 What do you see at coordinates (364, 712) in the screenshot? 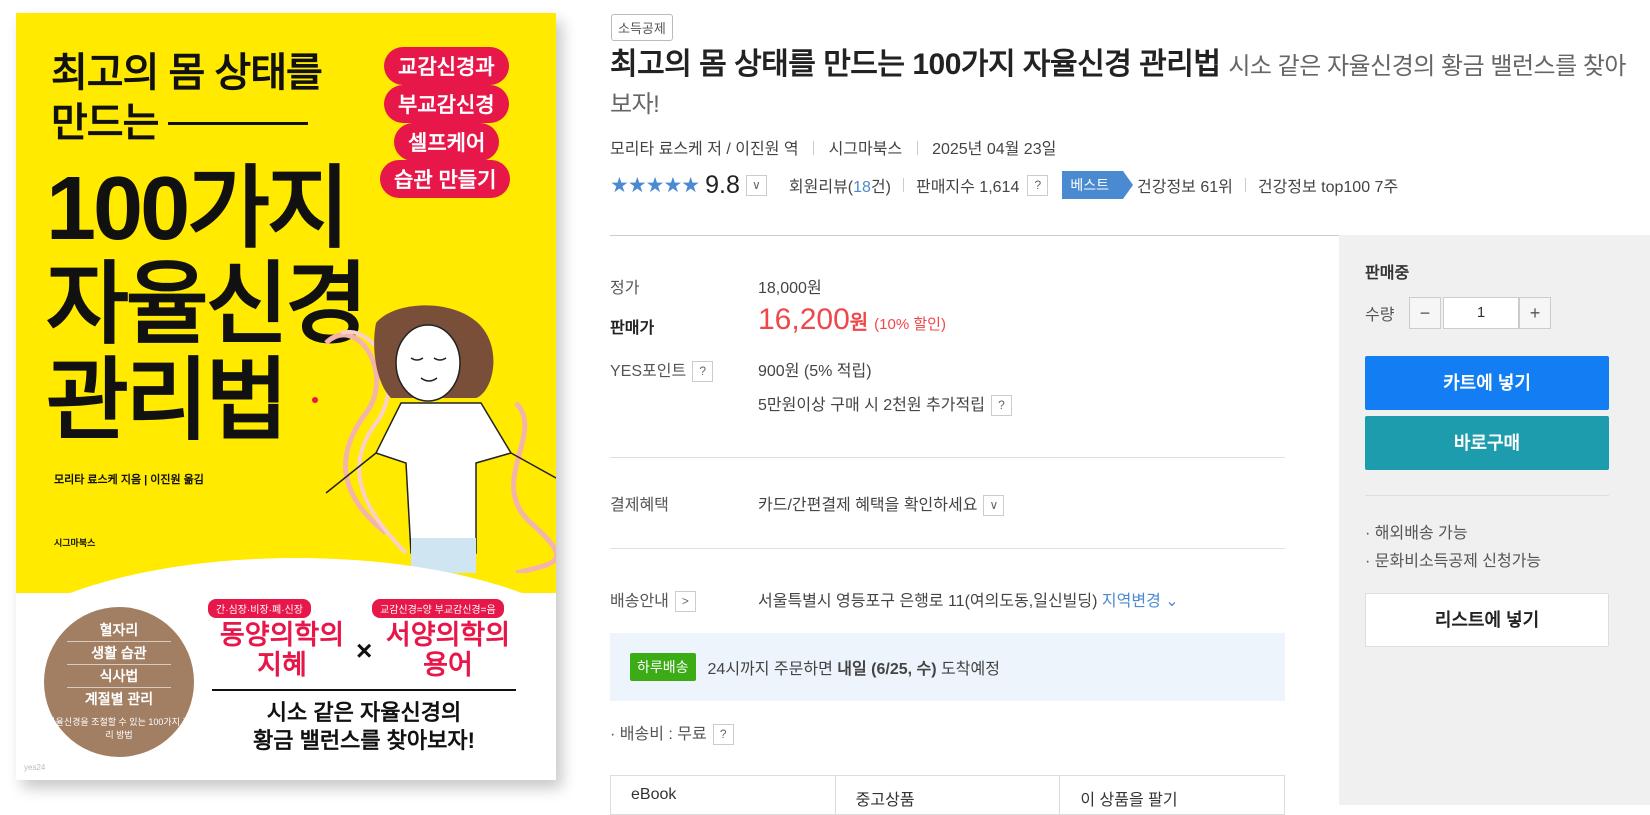
I see `cover-bottom-line1: 시소 같은 자율신경의` at bounding box center [364, 712].